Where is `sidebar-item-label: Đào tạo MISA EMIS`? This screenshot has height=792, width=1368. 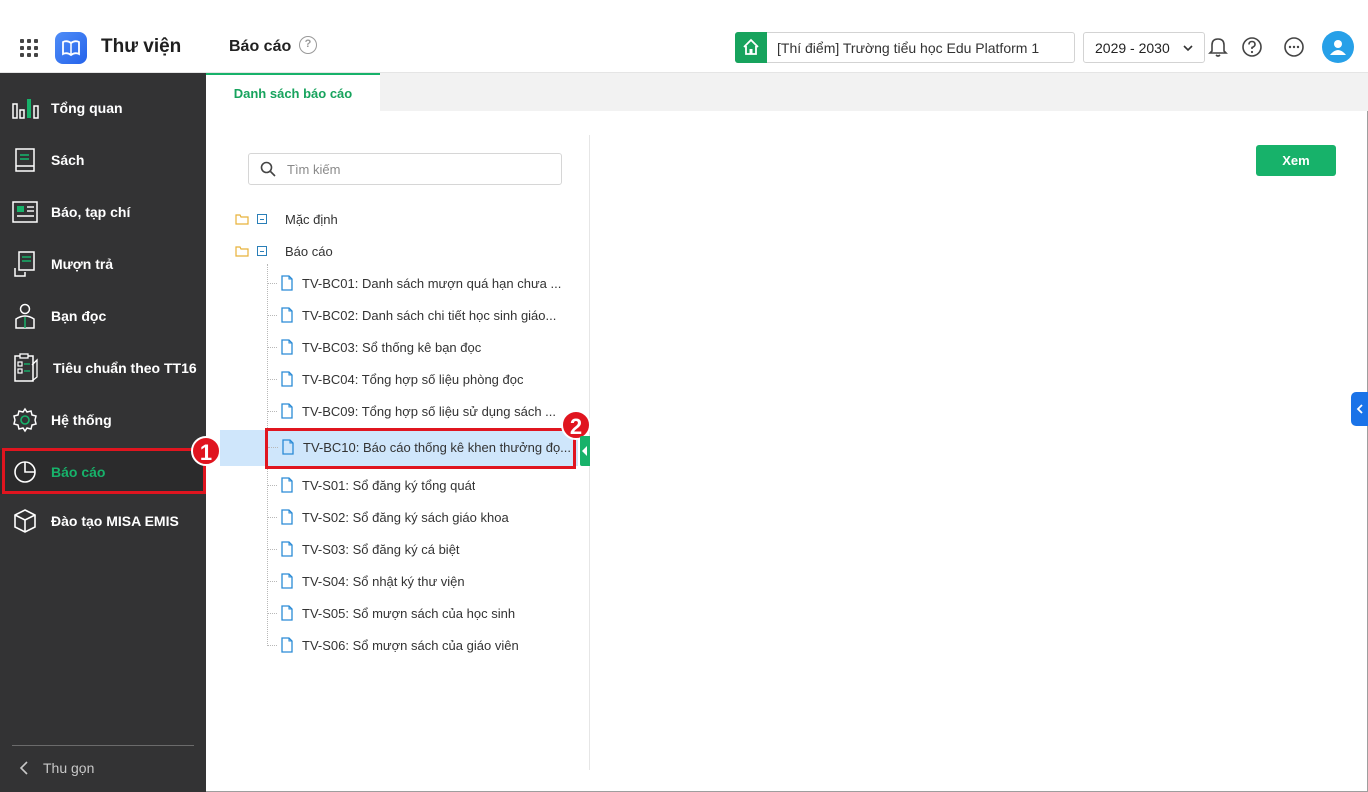
sidebar-item-label: Đào tạo MISA EMIS is located at coordinates (115, 521).